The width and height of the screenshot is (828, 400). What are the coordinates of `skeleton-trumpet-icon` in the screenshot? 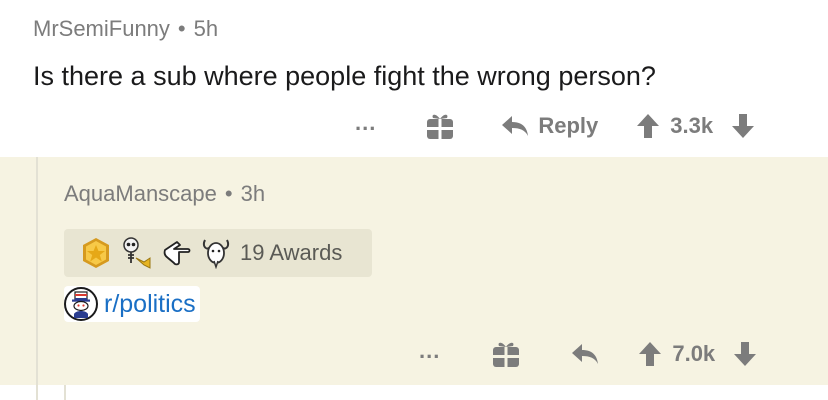 It's located at (137, 253).